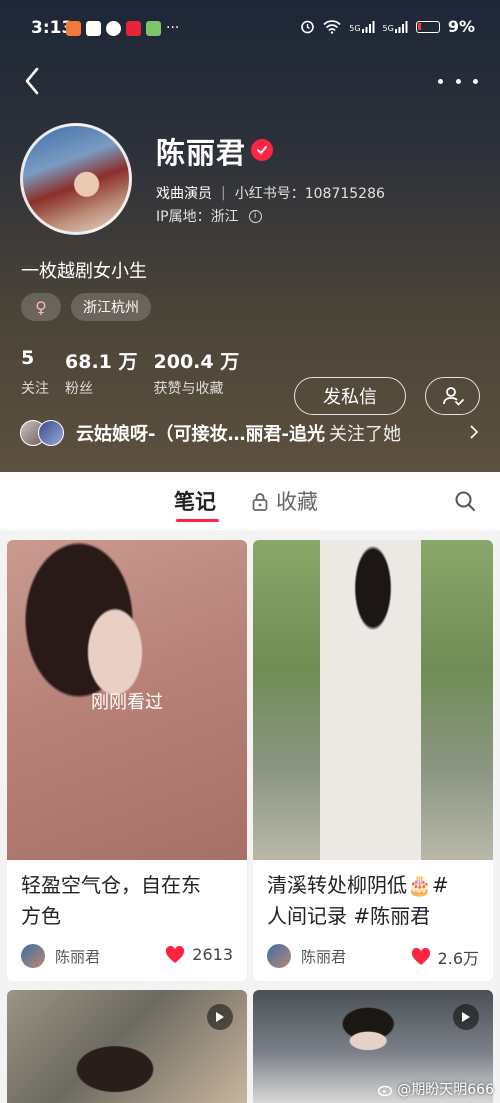 The height and width of the screenshot is (1103, 500). What do you see at coordinates (101, 362) in the screenshot?
I see `stat-value: 68.1 万` at bounding box center [101, 362].